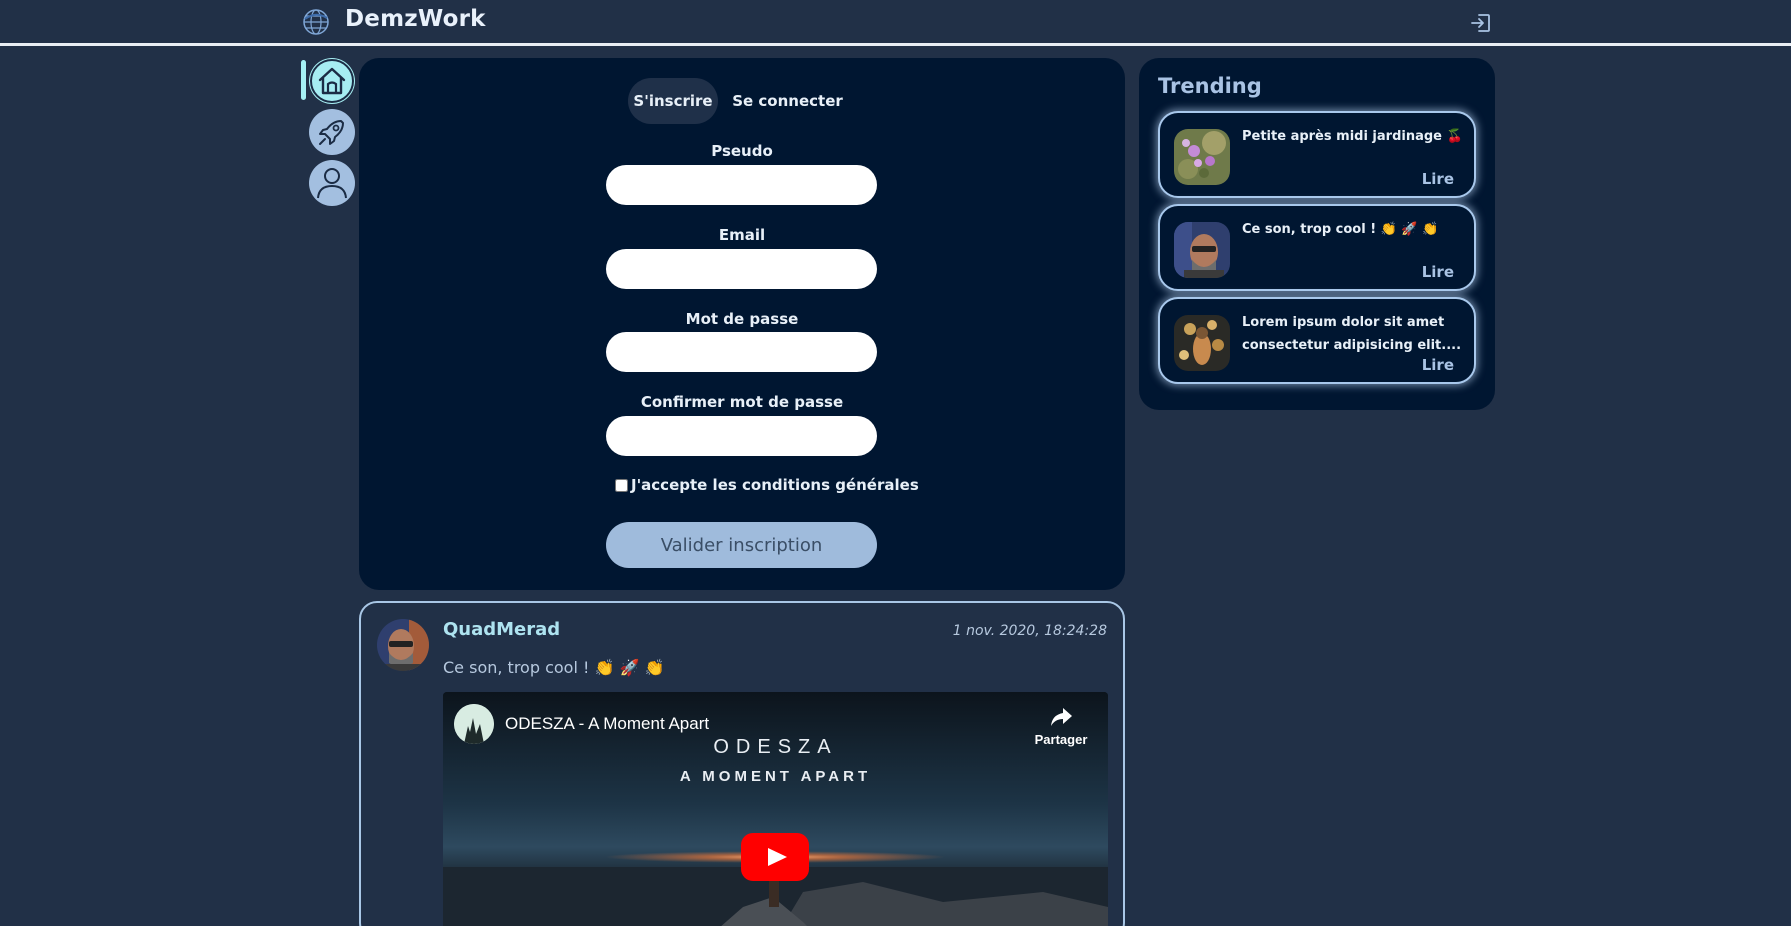 The height and width of the screenshot is (926, 1791). I want to click on nav-profile-button, so click(332, 183).